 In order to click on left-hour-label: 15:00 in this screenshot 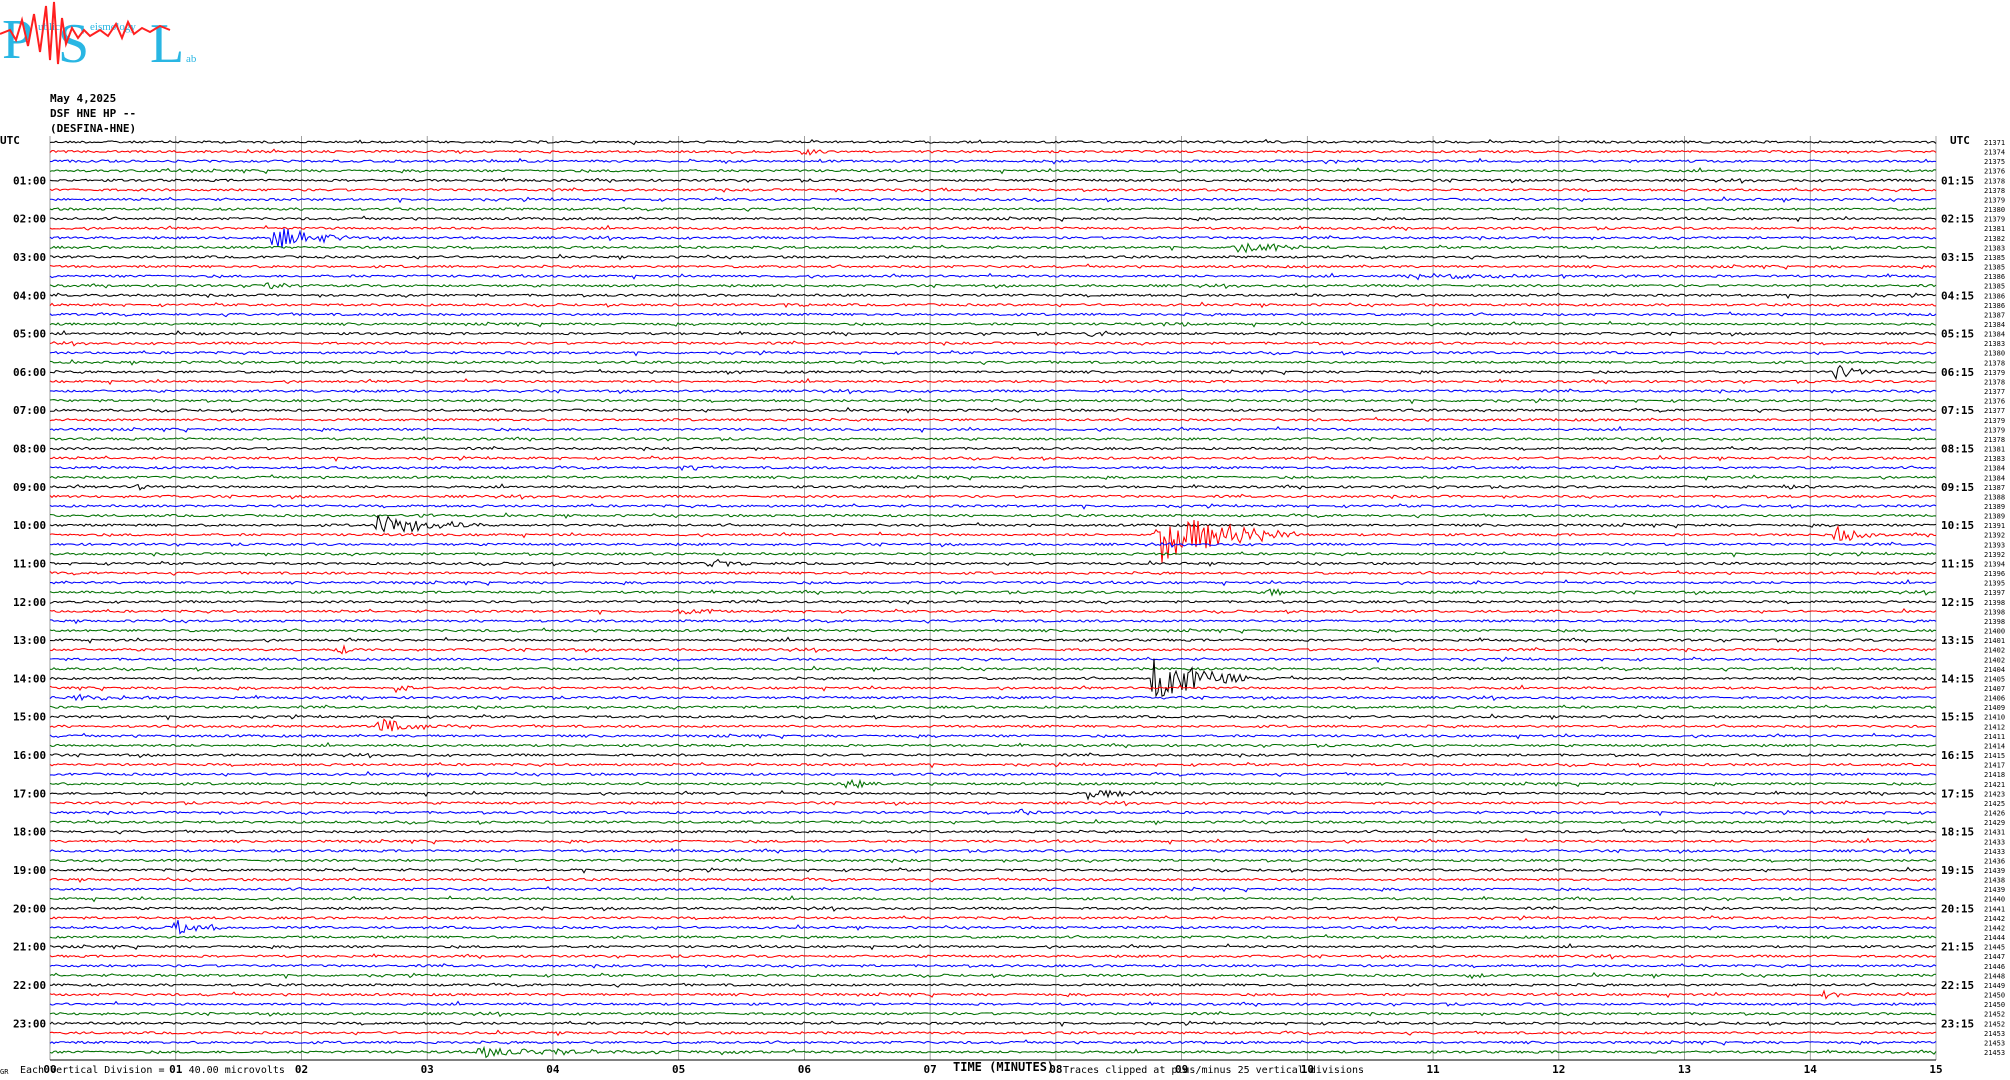, I will do `click(29, 717)`.